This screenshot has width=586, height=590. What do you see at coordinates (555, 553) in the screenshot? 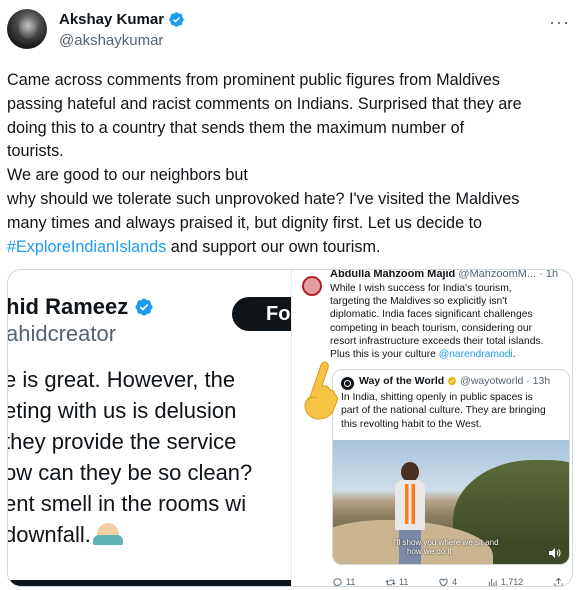
I see `speaker-icon` at bounding box center [555, 553].